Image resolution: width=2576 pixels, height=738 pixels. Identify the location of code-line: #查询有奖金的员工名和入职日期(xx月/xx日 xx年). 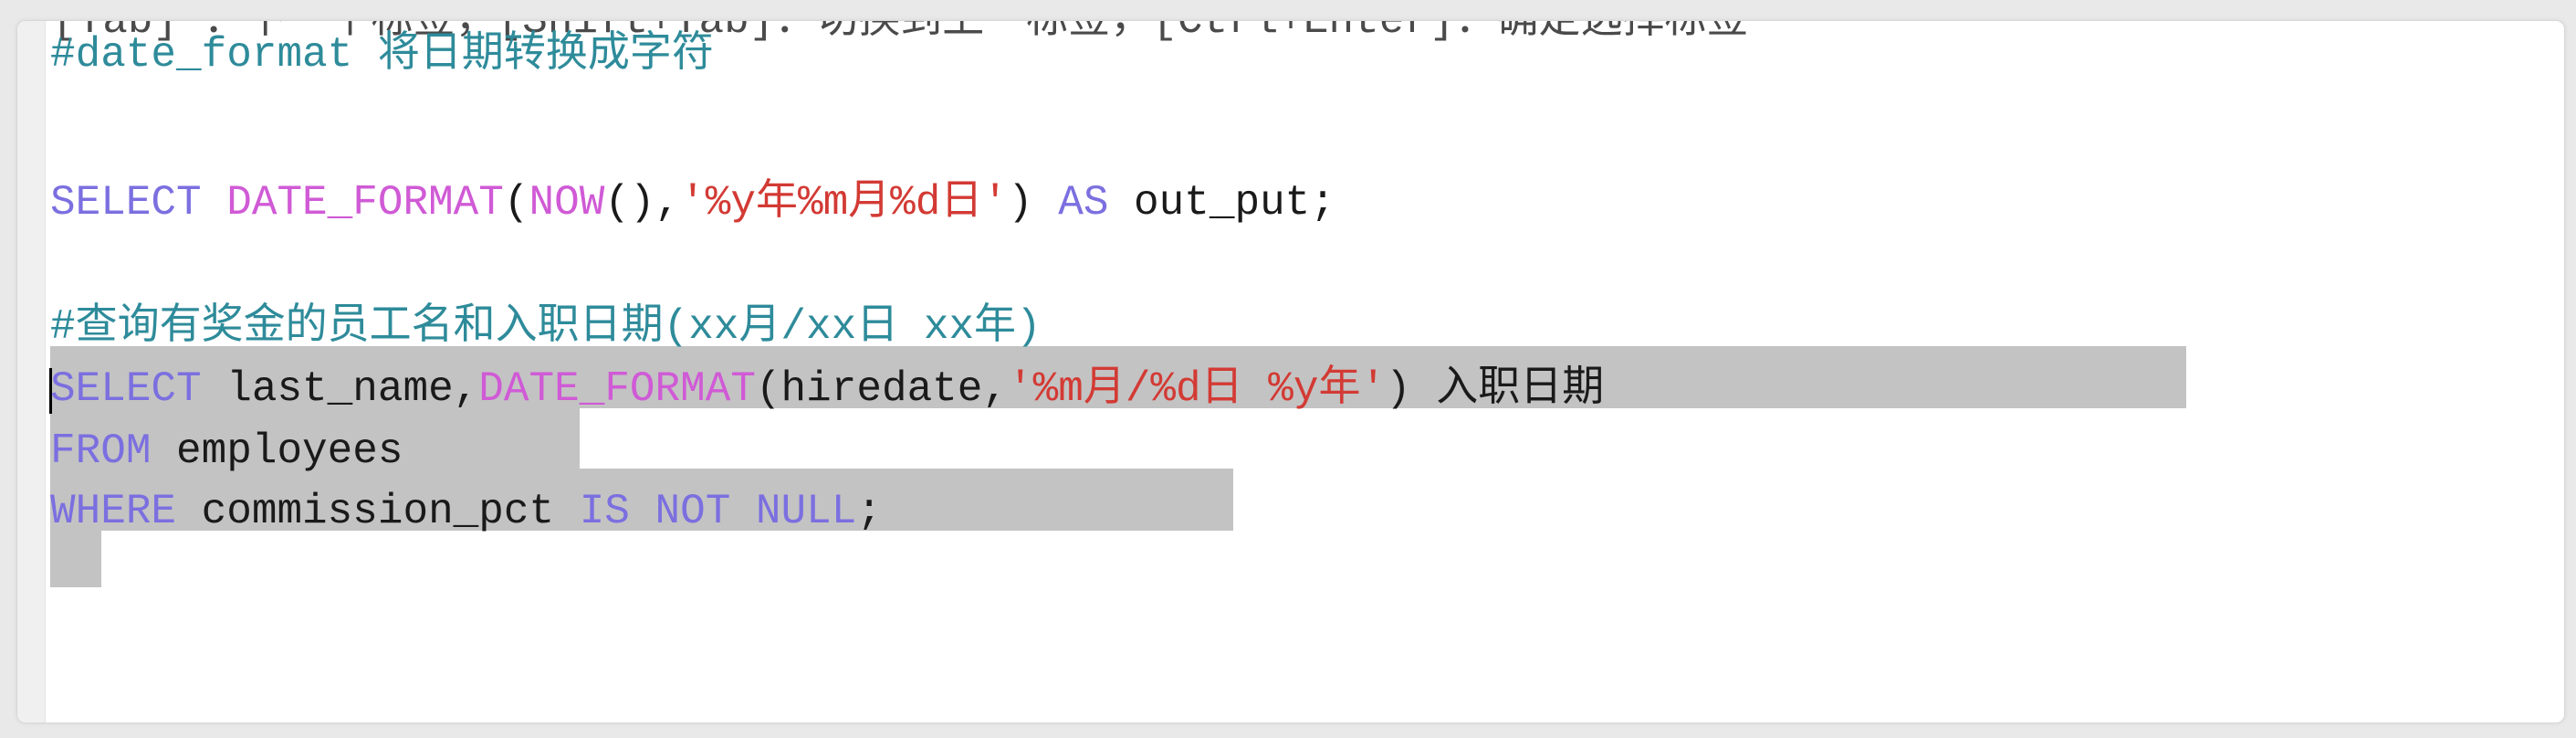
(546, 326).